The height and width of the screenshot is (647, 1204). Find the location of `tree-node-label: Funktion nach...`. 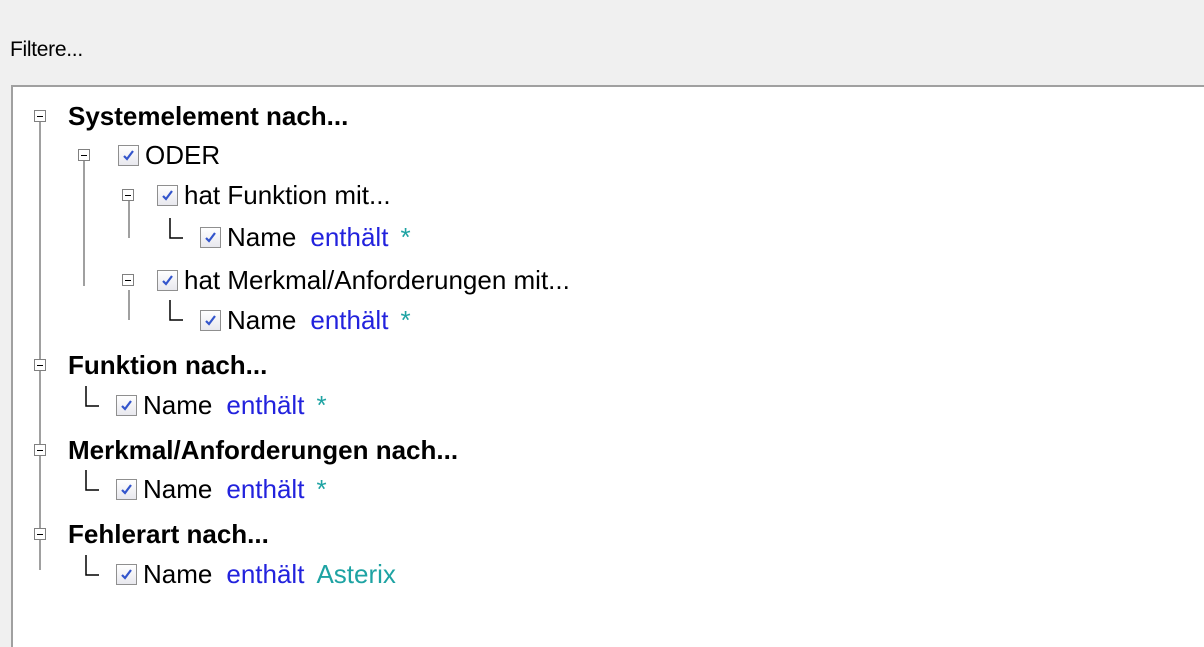

tree-node-label: Funktion nach... is located at coordinates (168, 364).